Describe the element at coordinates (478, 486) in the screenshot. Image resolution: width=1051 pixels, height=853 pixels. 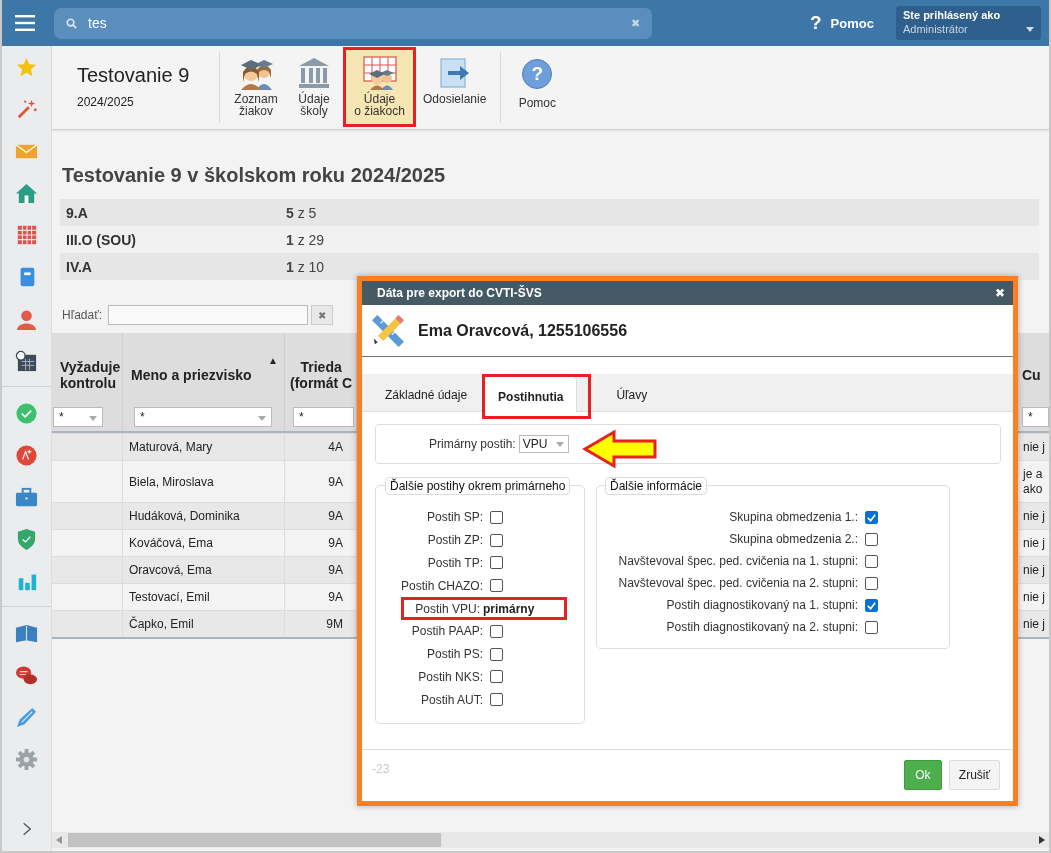
I see `group-legend: Ďalšie postihy okrem primárneho` at that location.